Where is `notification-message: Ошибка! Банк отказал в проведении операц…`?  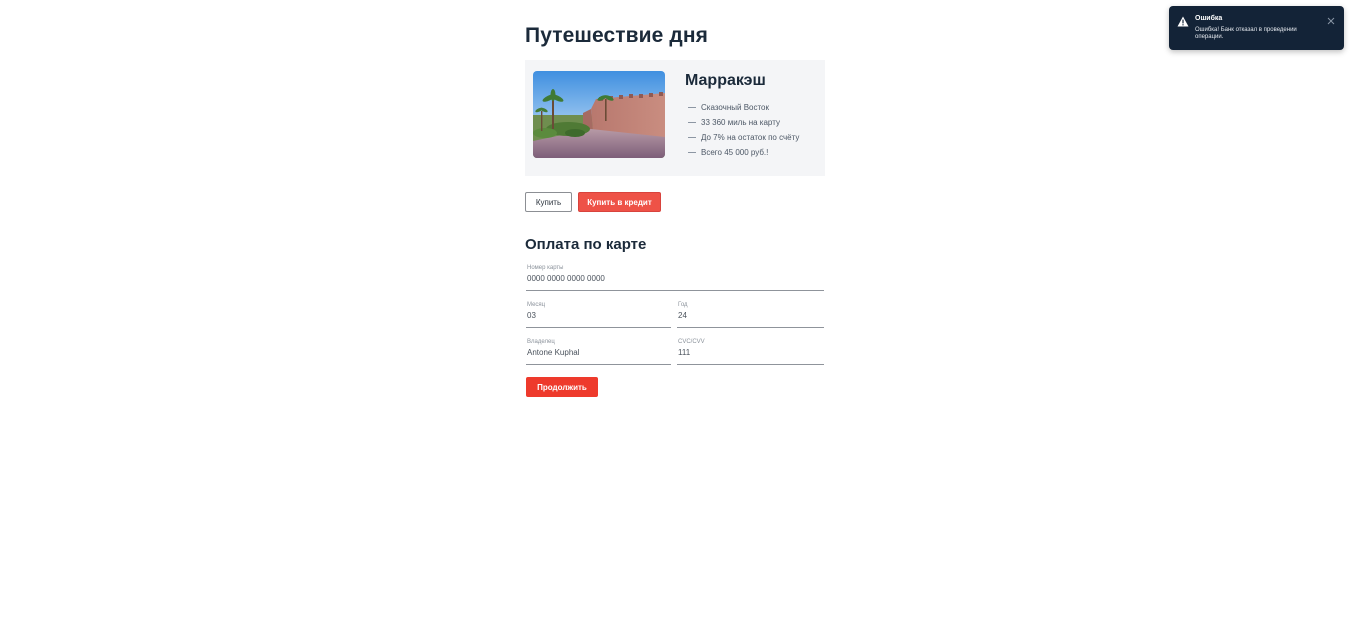
notification-message: Ошибка! Банк отказал в проведении операц… is located at coordinates (1246, 33).